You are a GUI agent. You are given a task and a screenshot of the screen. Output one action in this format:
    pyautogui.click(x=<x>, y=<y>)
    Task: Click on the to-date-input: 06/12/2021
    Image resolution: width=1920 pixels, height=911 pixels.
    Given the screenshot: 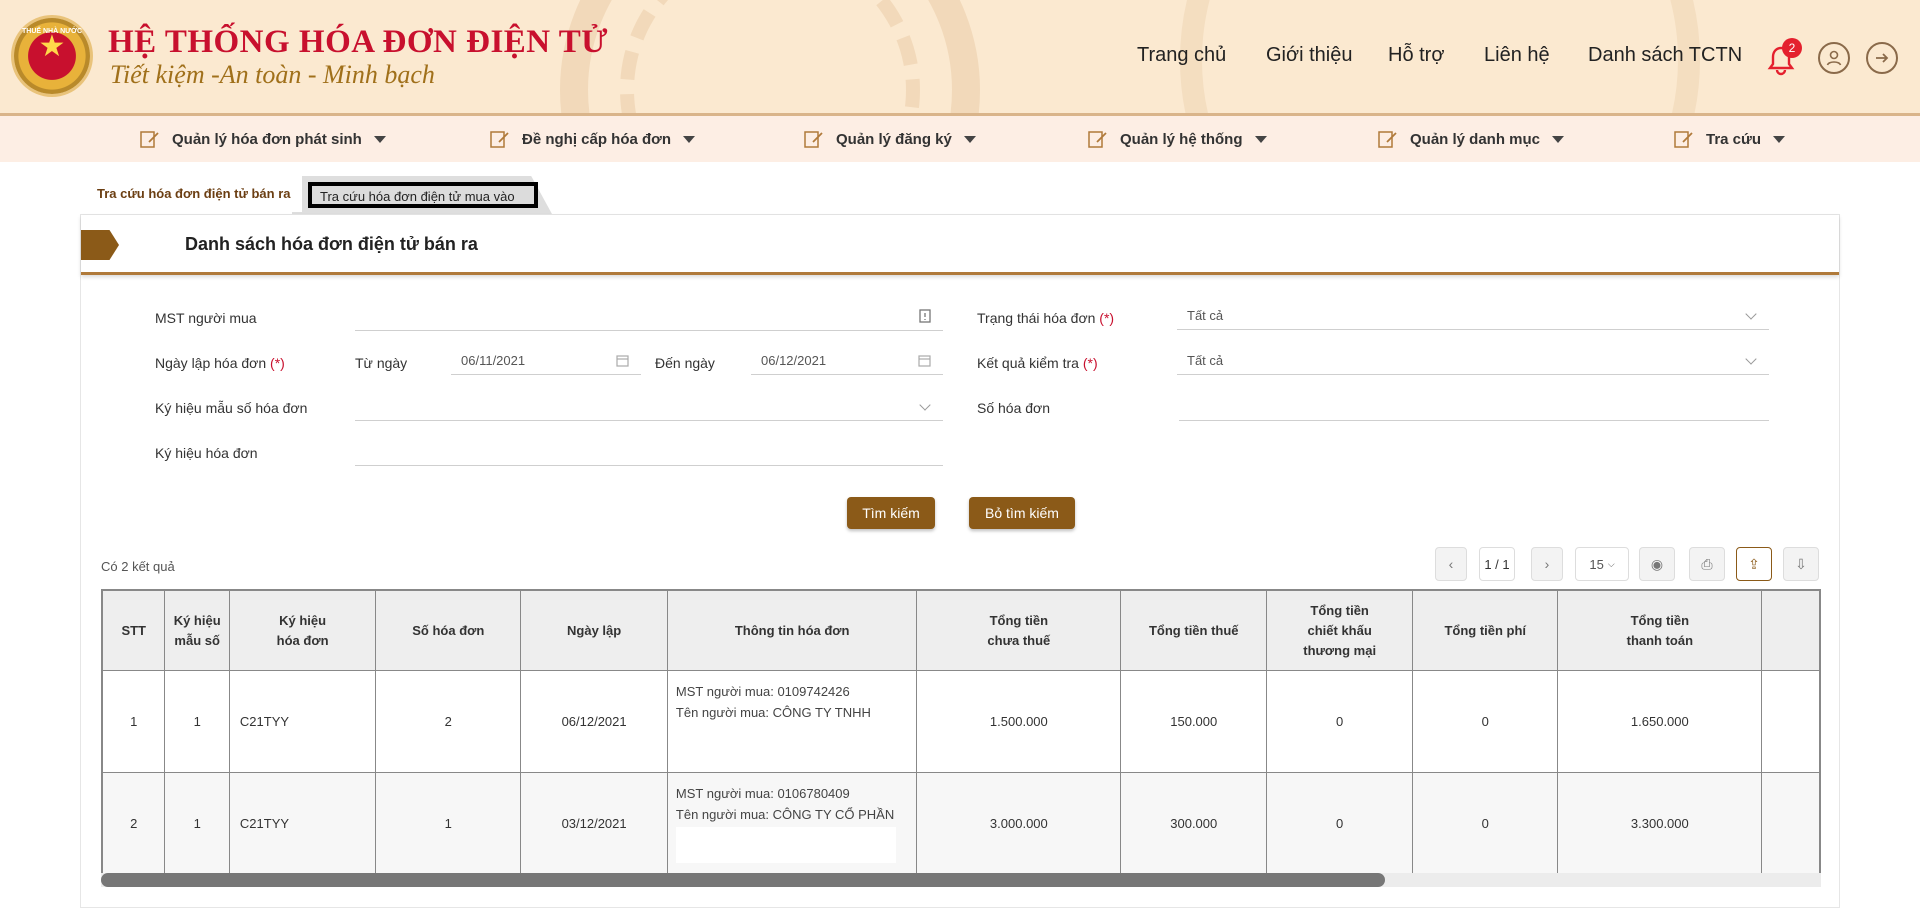 What is the action you would take?
    pyautogui.click(x=847, y=361)
    